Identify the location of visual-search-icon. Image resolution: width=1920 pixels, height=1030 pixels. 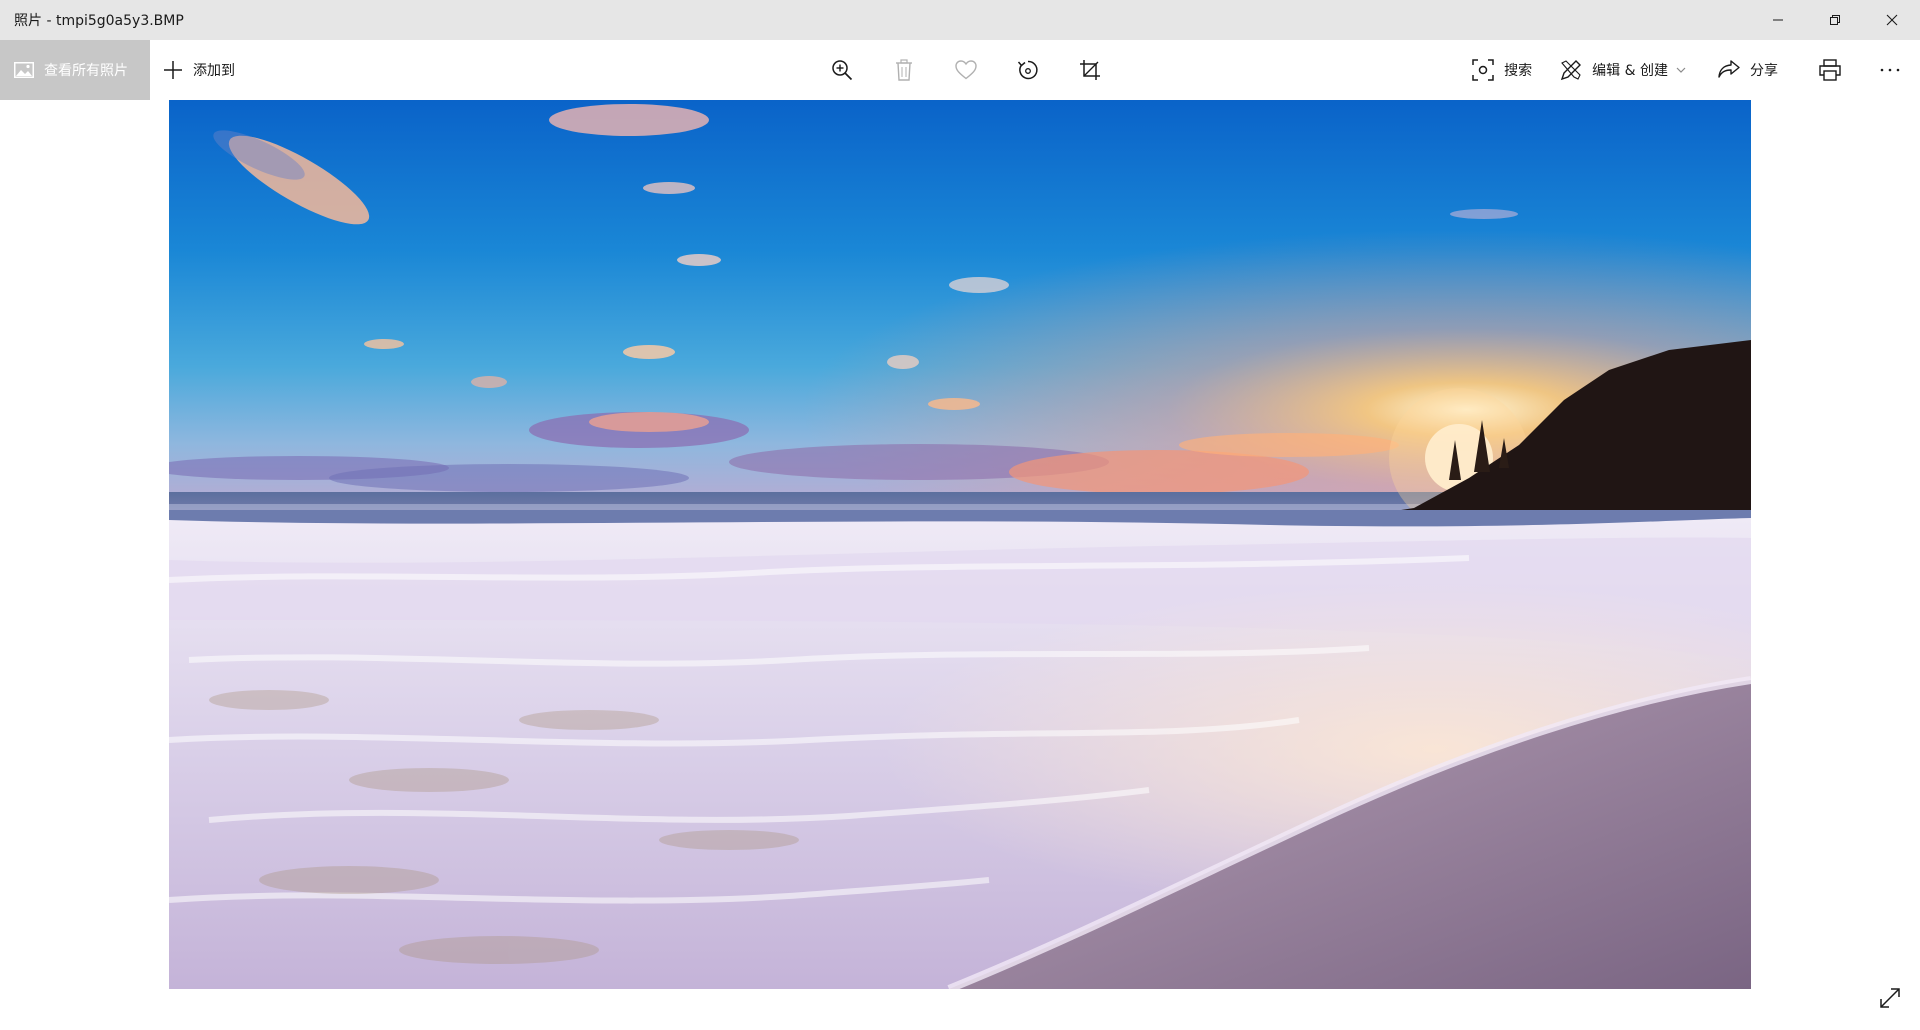
(1483, 70).